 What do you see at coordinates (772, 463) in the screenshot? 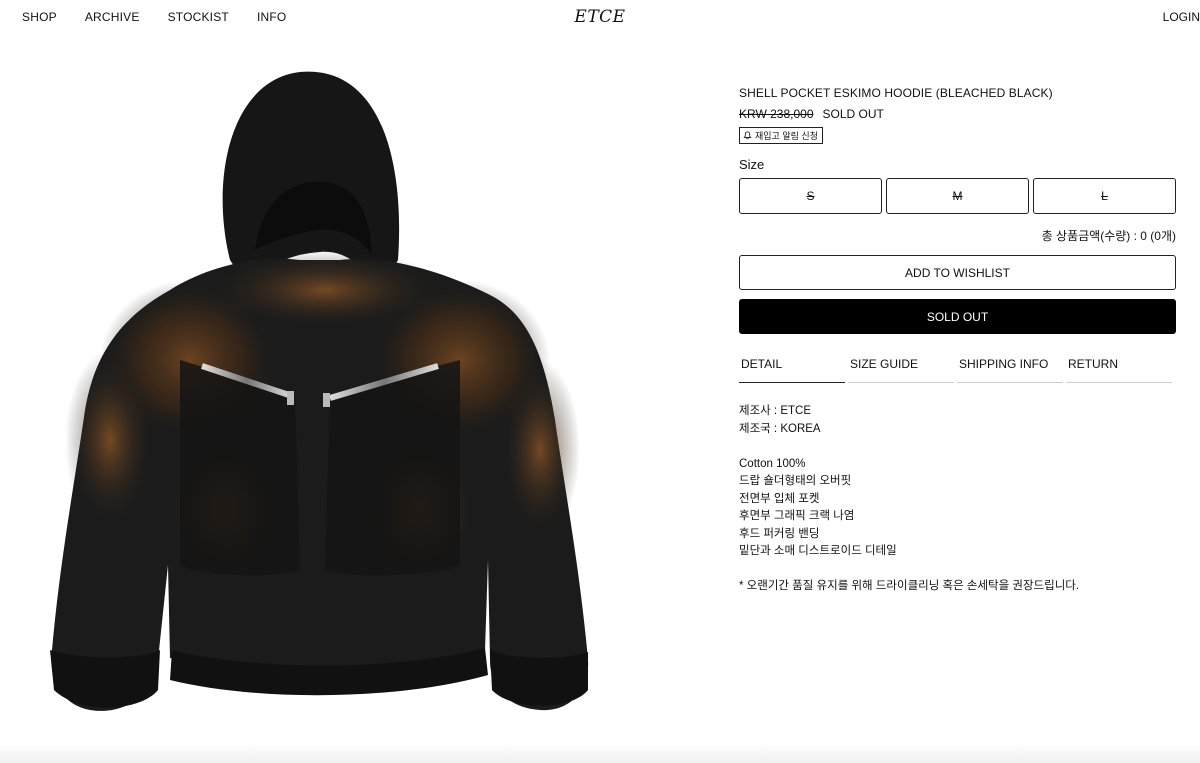
I see `detail-line: Cotton 100%` at bounding box center [772, 463].